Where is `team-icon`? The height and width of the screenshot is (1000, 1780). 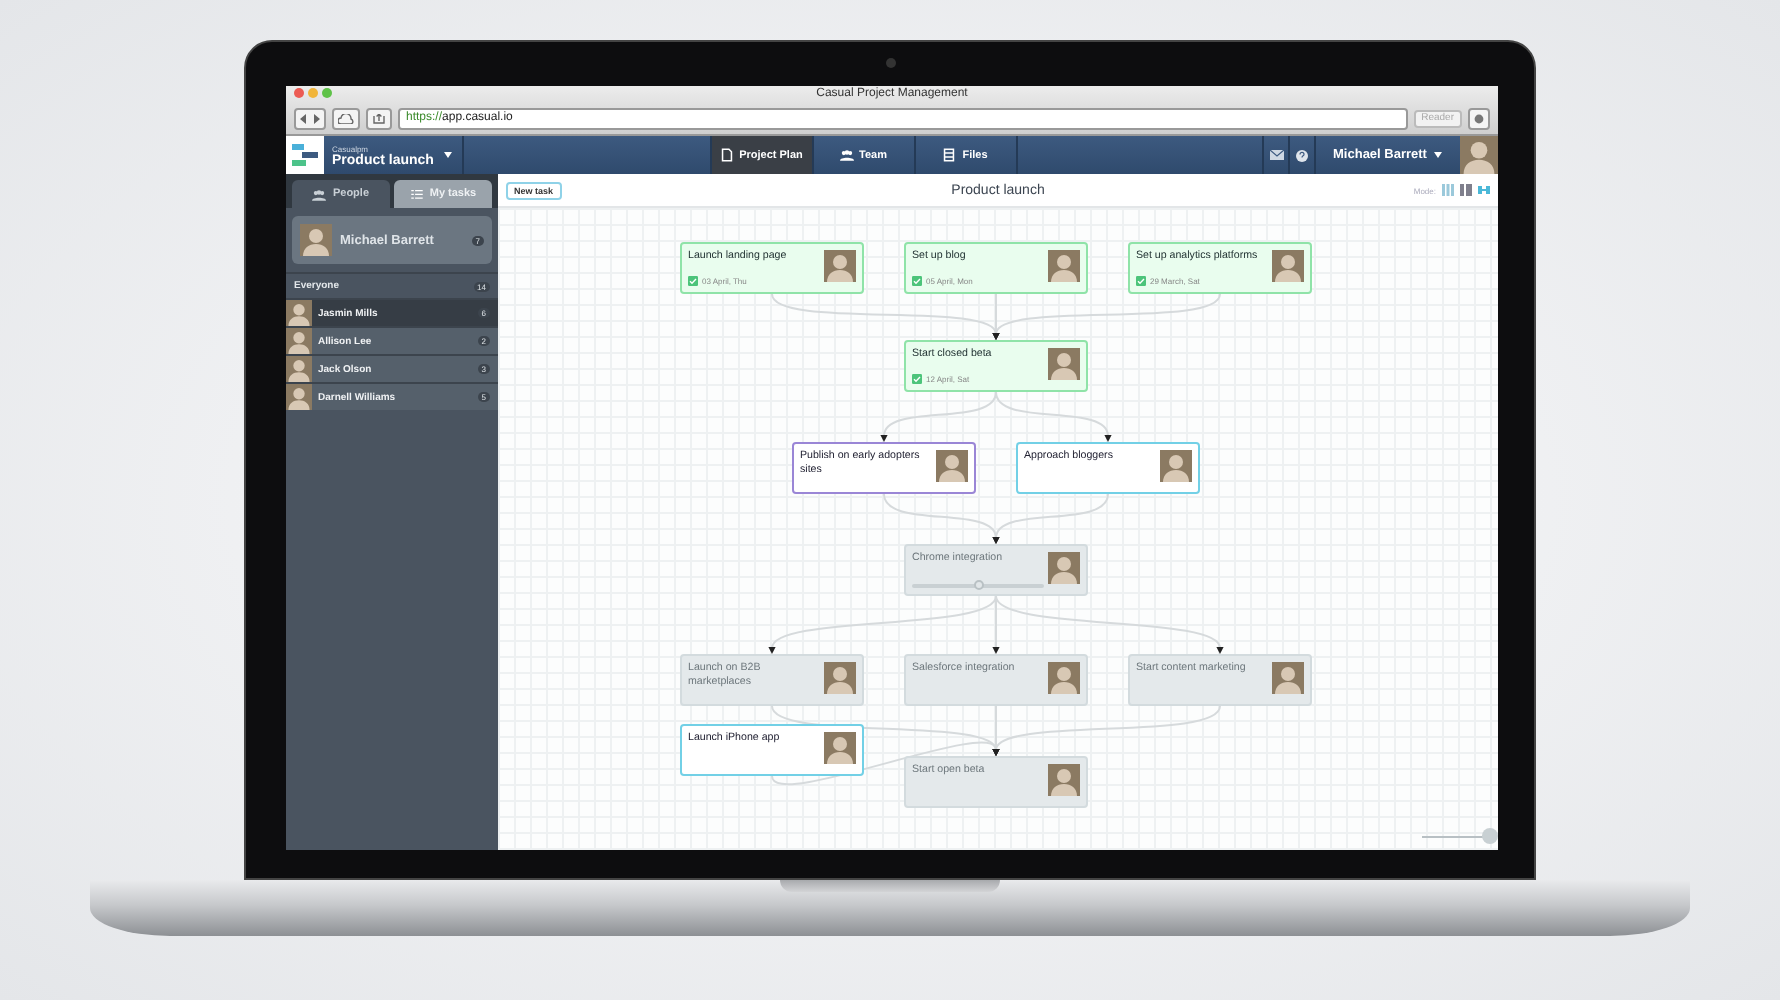 team-icon is located at coordinates (846, 155).